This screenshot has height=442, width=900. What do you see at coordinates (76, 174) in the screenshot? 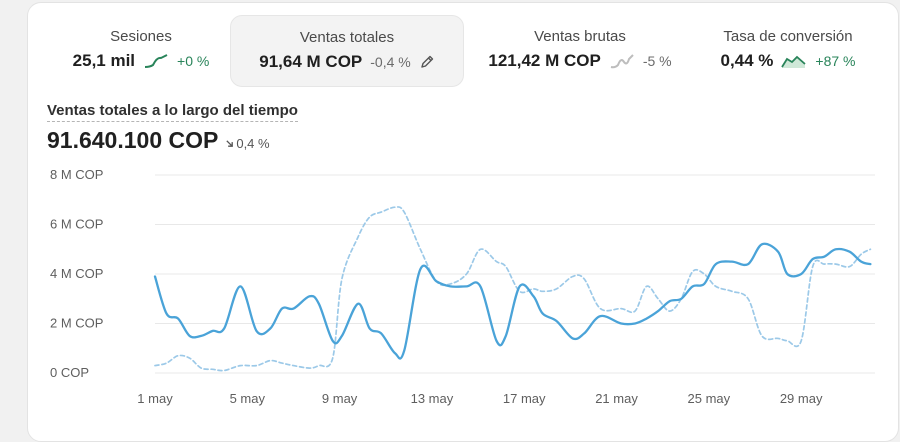
I see `y-tick-label: 8 M COP` at bounding box center [76, 174].